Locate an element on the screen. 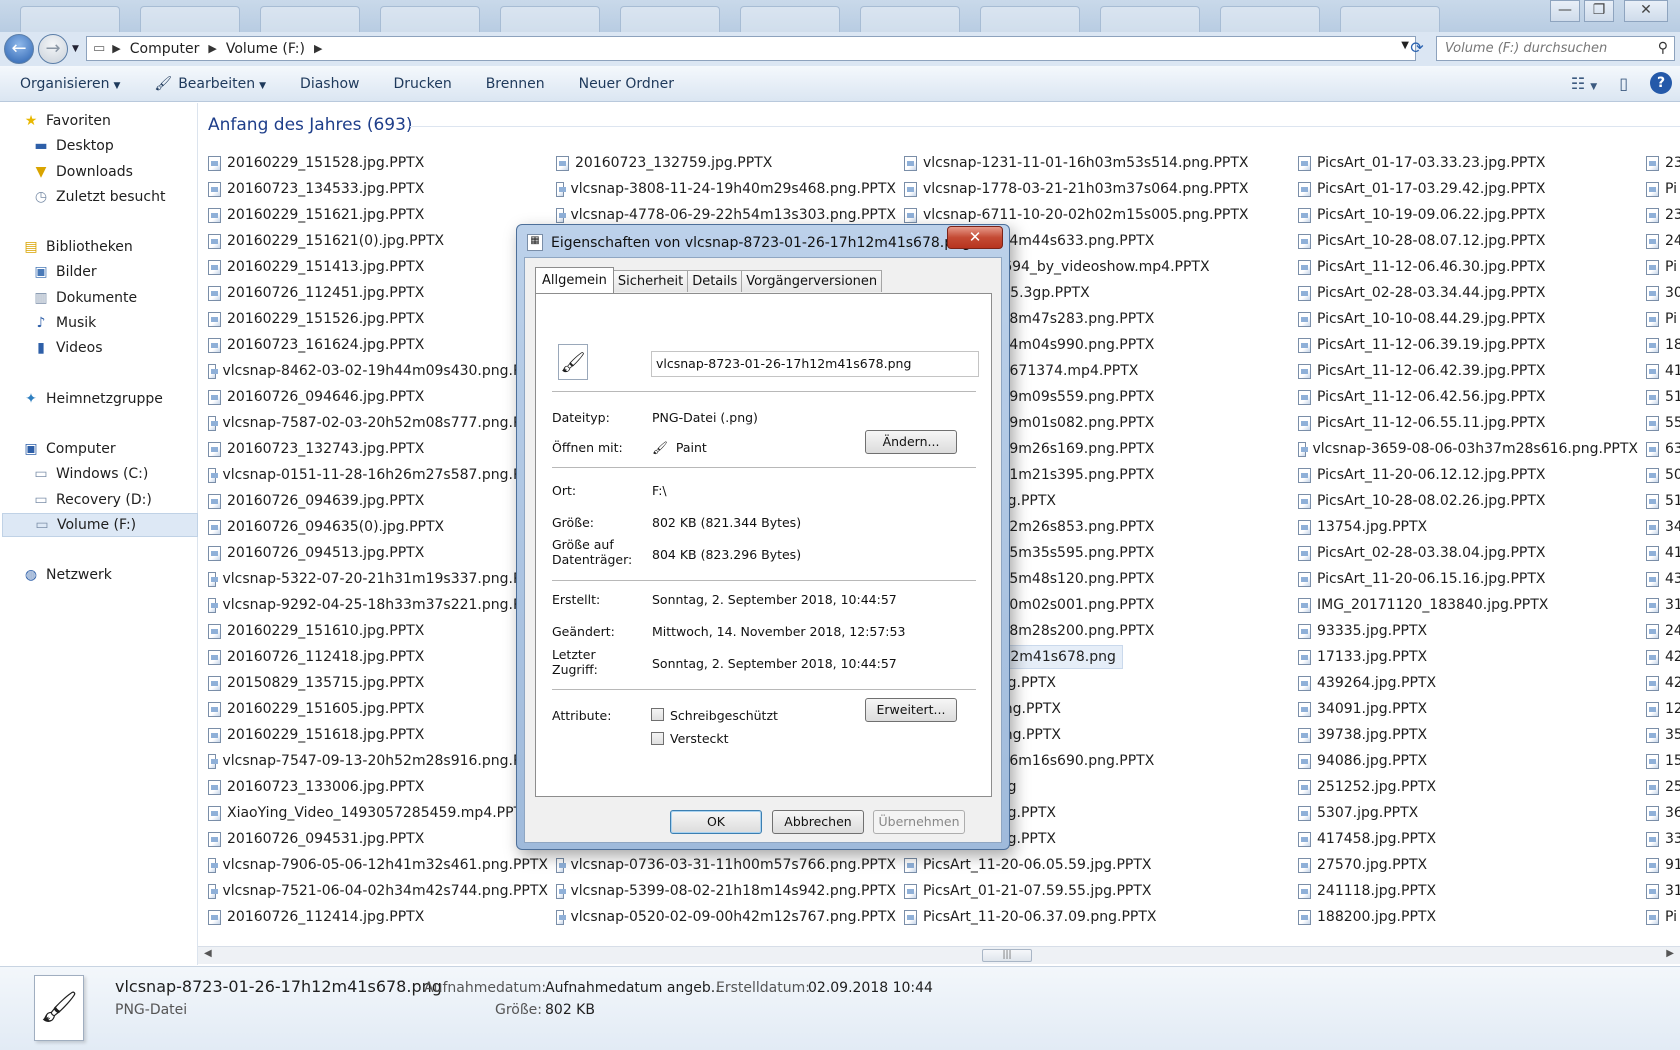  file-item: 17133.jpg.PPTX is located at coordinates (1362, 657).